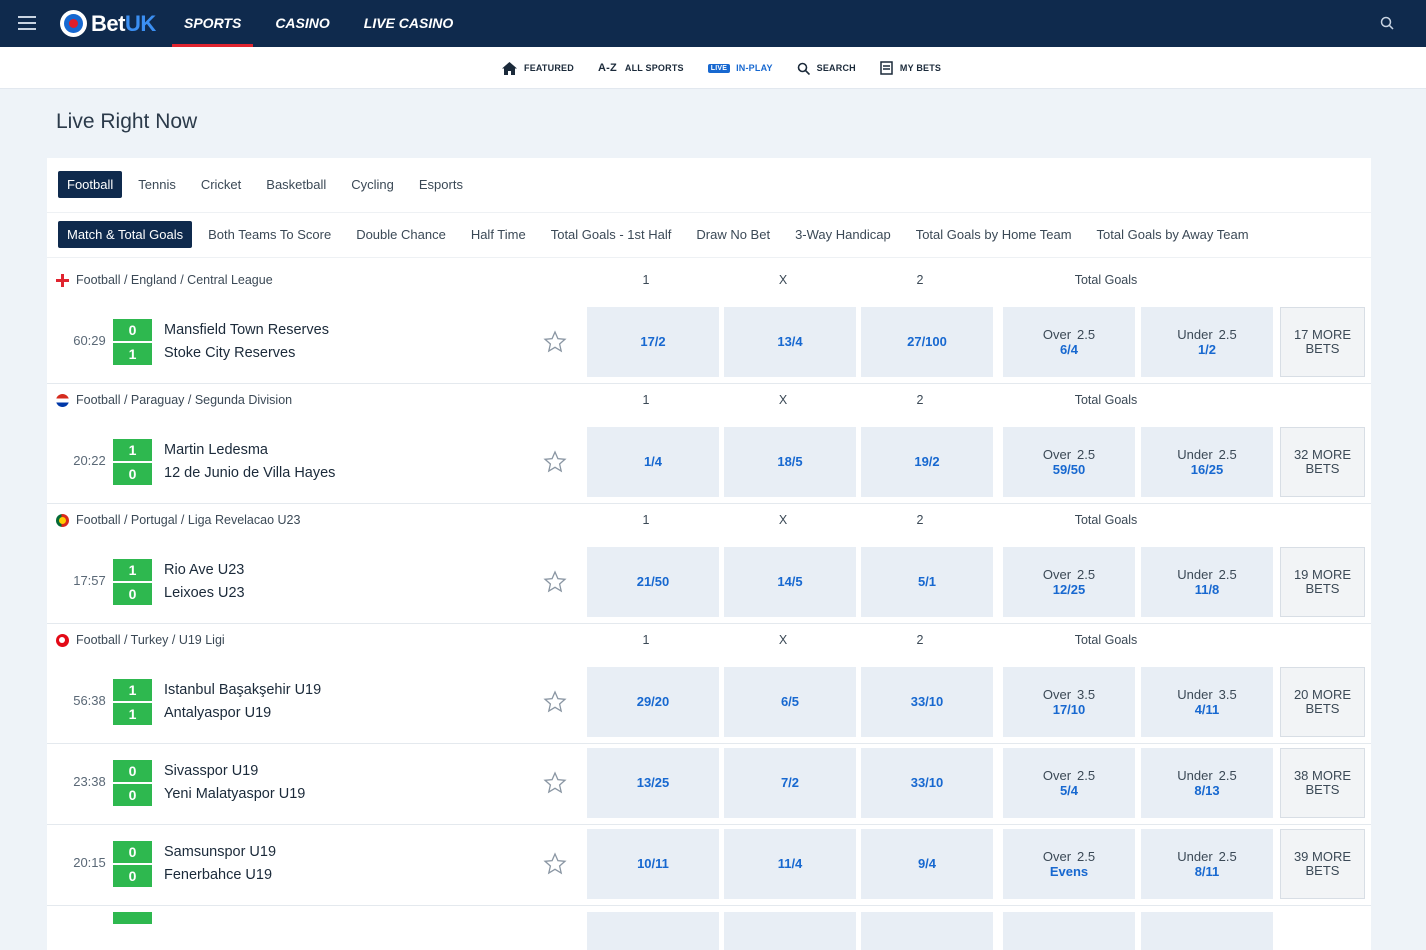 This screenshot has height=950, width=1426. Describe the element at coordinates (1069, 702) in the screenshot. I see `over-odds-button: Over 3.5 17/10` at that location.